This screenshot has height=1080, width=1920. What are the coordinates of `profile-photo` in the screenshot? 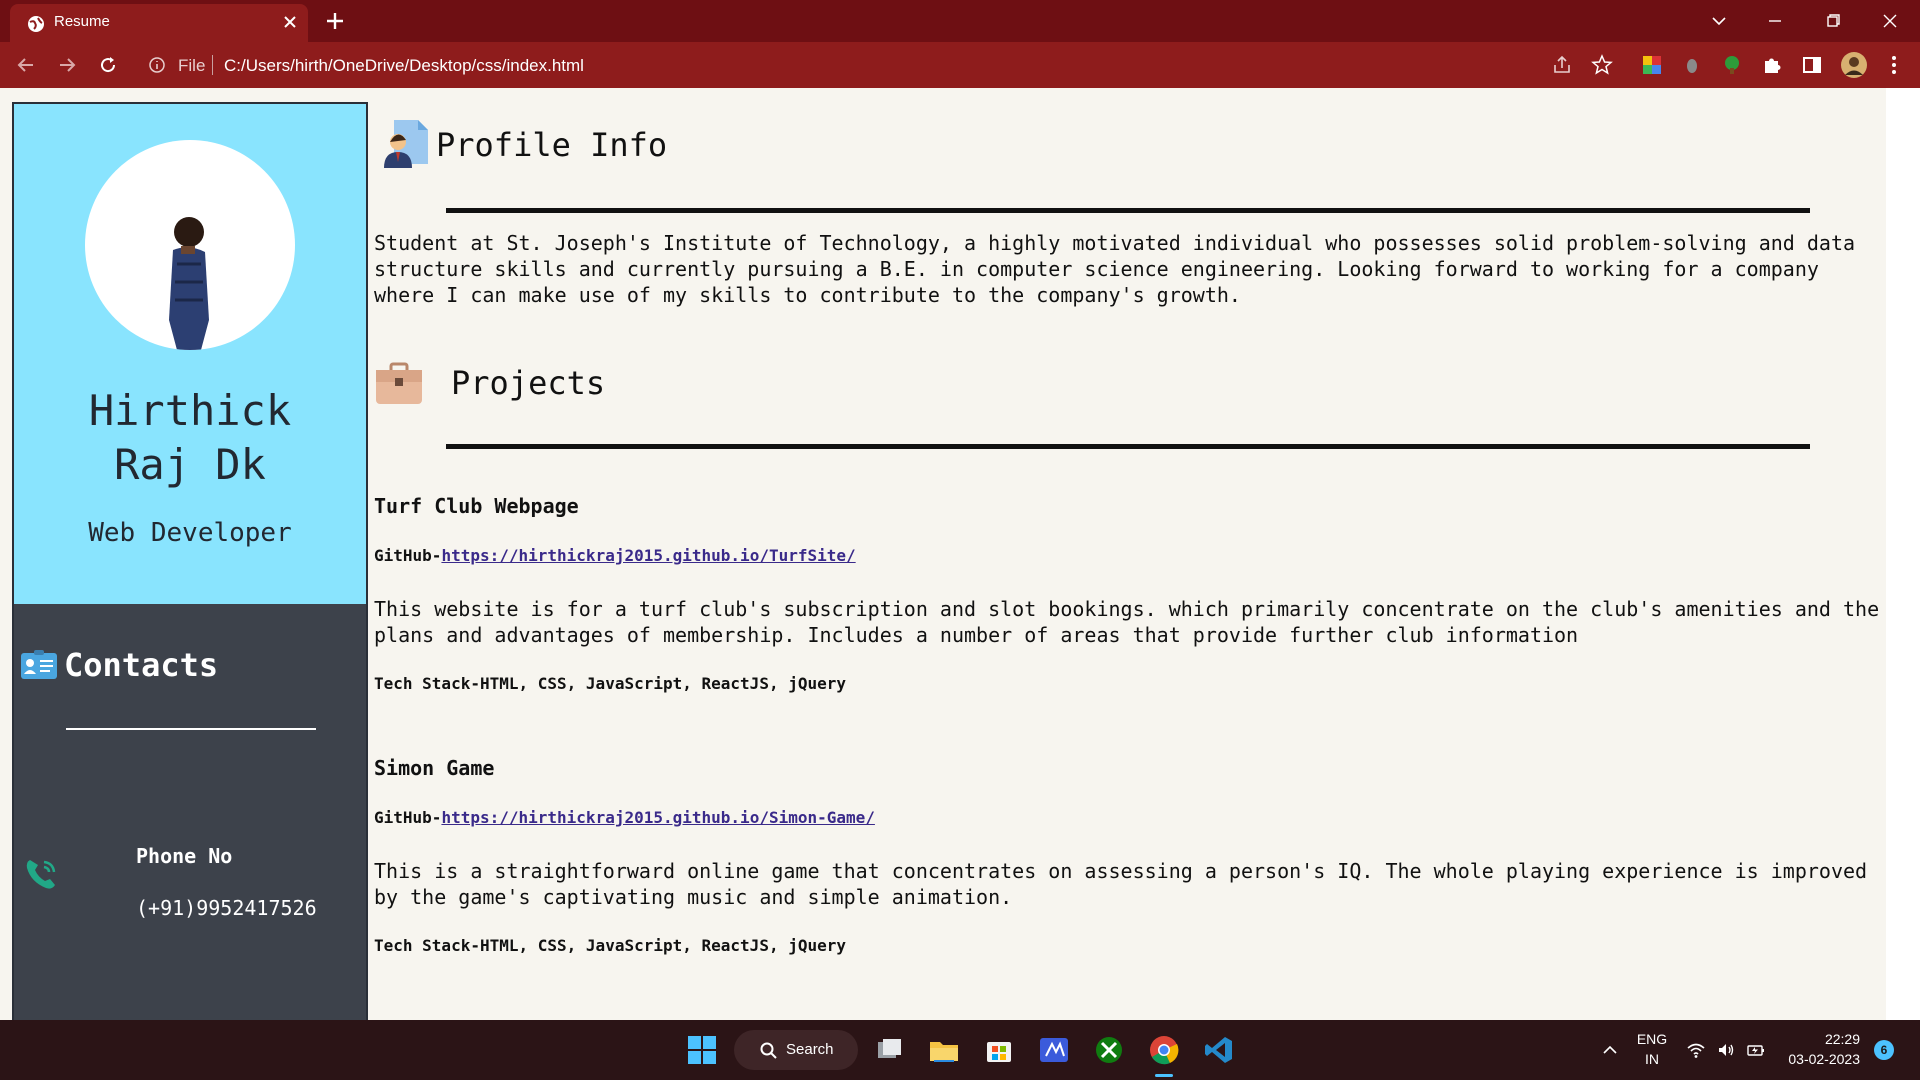 It's located at (190, 245).